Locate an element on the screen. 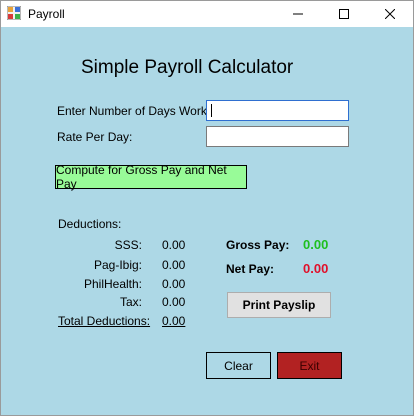 The width and height of the screenshot is (414, 416). text-caret is located at coordinates (211, 110).